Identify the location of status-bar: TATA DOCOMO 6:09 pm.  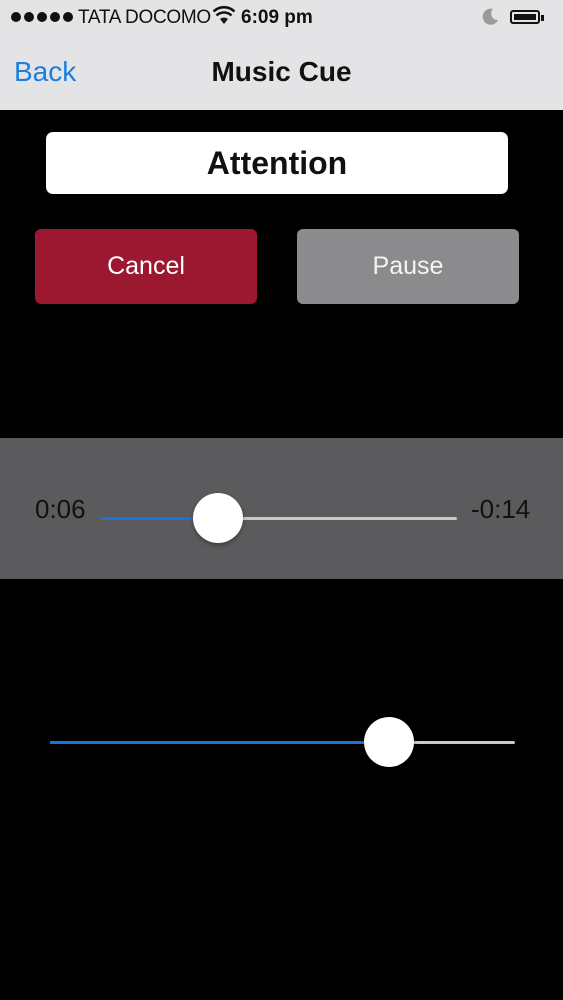
(281, 18).